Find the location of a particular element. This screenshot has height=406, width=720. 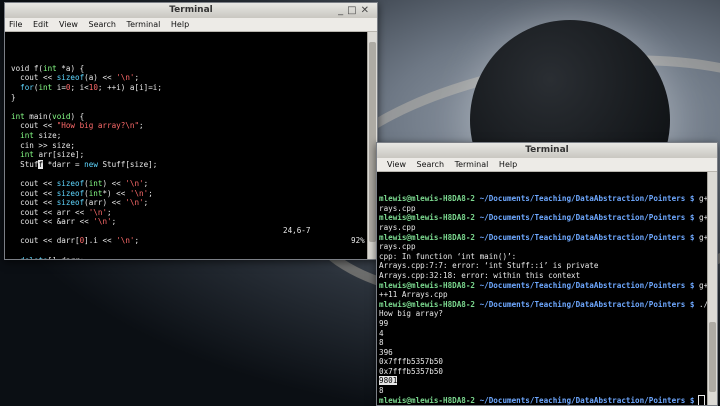

code-line: for(int i=0; i<10; ++i) a[i]=i; is located at coordinates (194, 88).